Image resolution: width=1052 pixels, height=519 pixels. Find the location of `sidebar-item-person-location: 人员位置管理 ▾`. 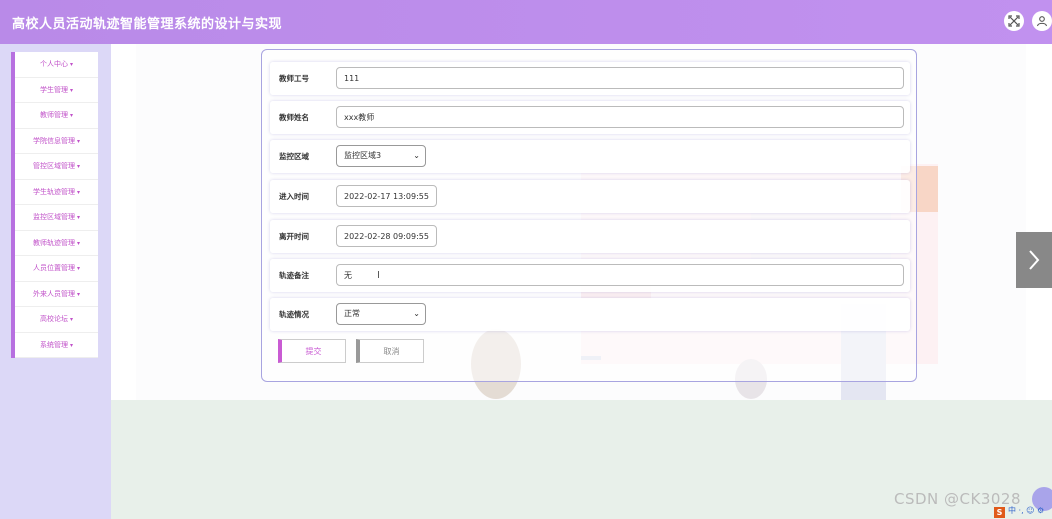

sidebar-item-person-location: 人员位置管理 ▾ is located at coordinates (56, 269).